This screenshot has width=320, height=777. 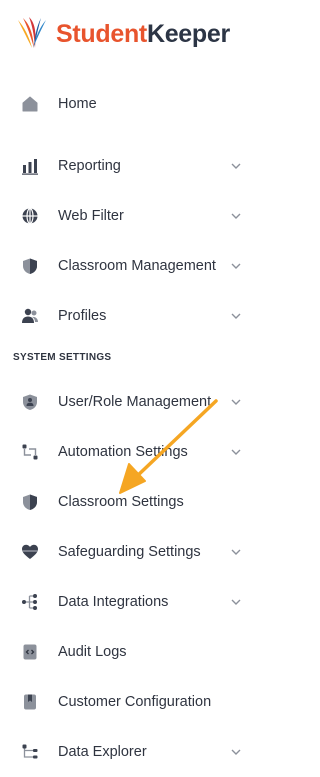 I want to click on nav-label-data-integrations: Data Integrations, so click(x=113, y=602).